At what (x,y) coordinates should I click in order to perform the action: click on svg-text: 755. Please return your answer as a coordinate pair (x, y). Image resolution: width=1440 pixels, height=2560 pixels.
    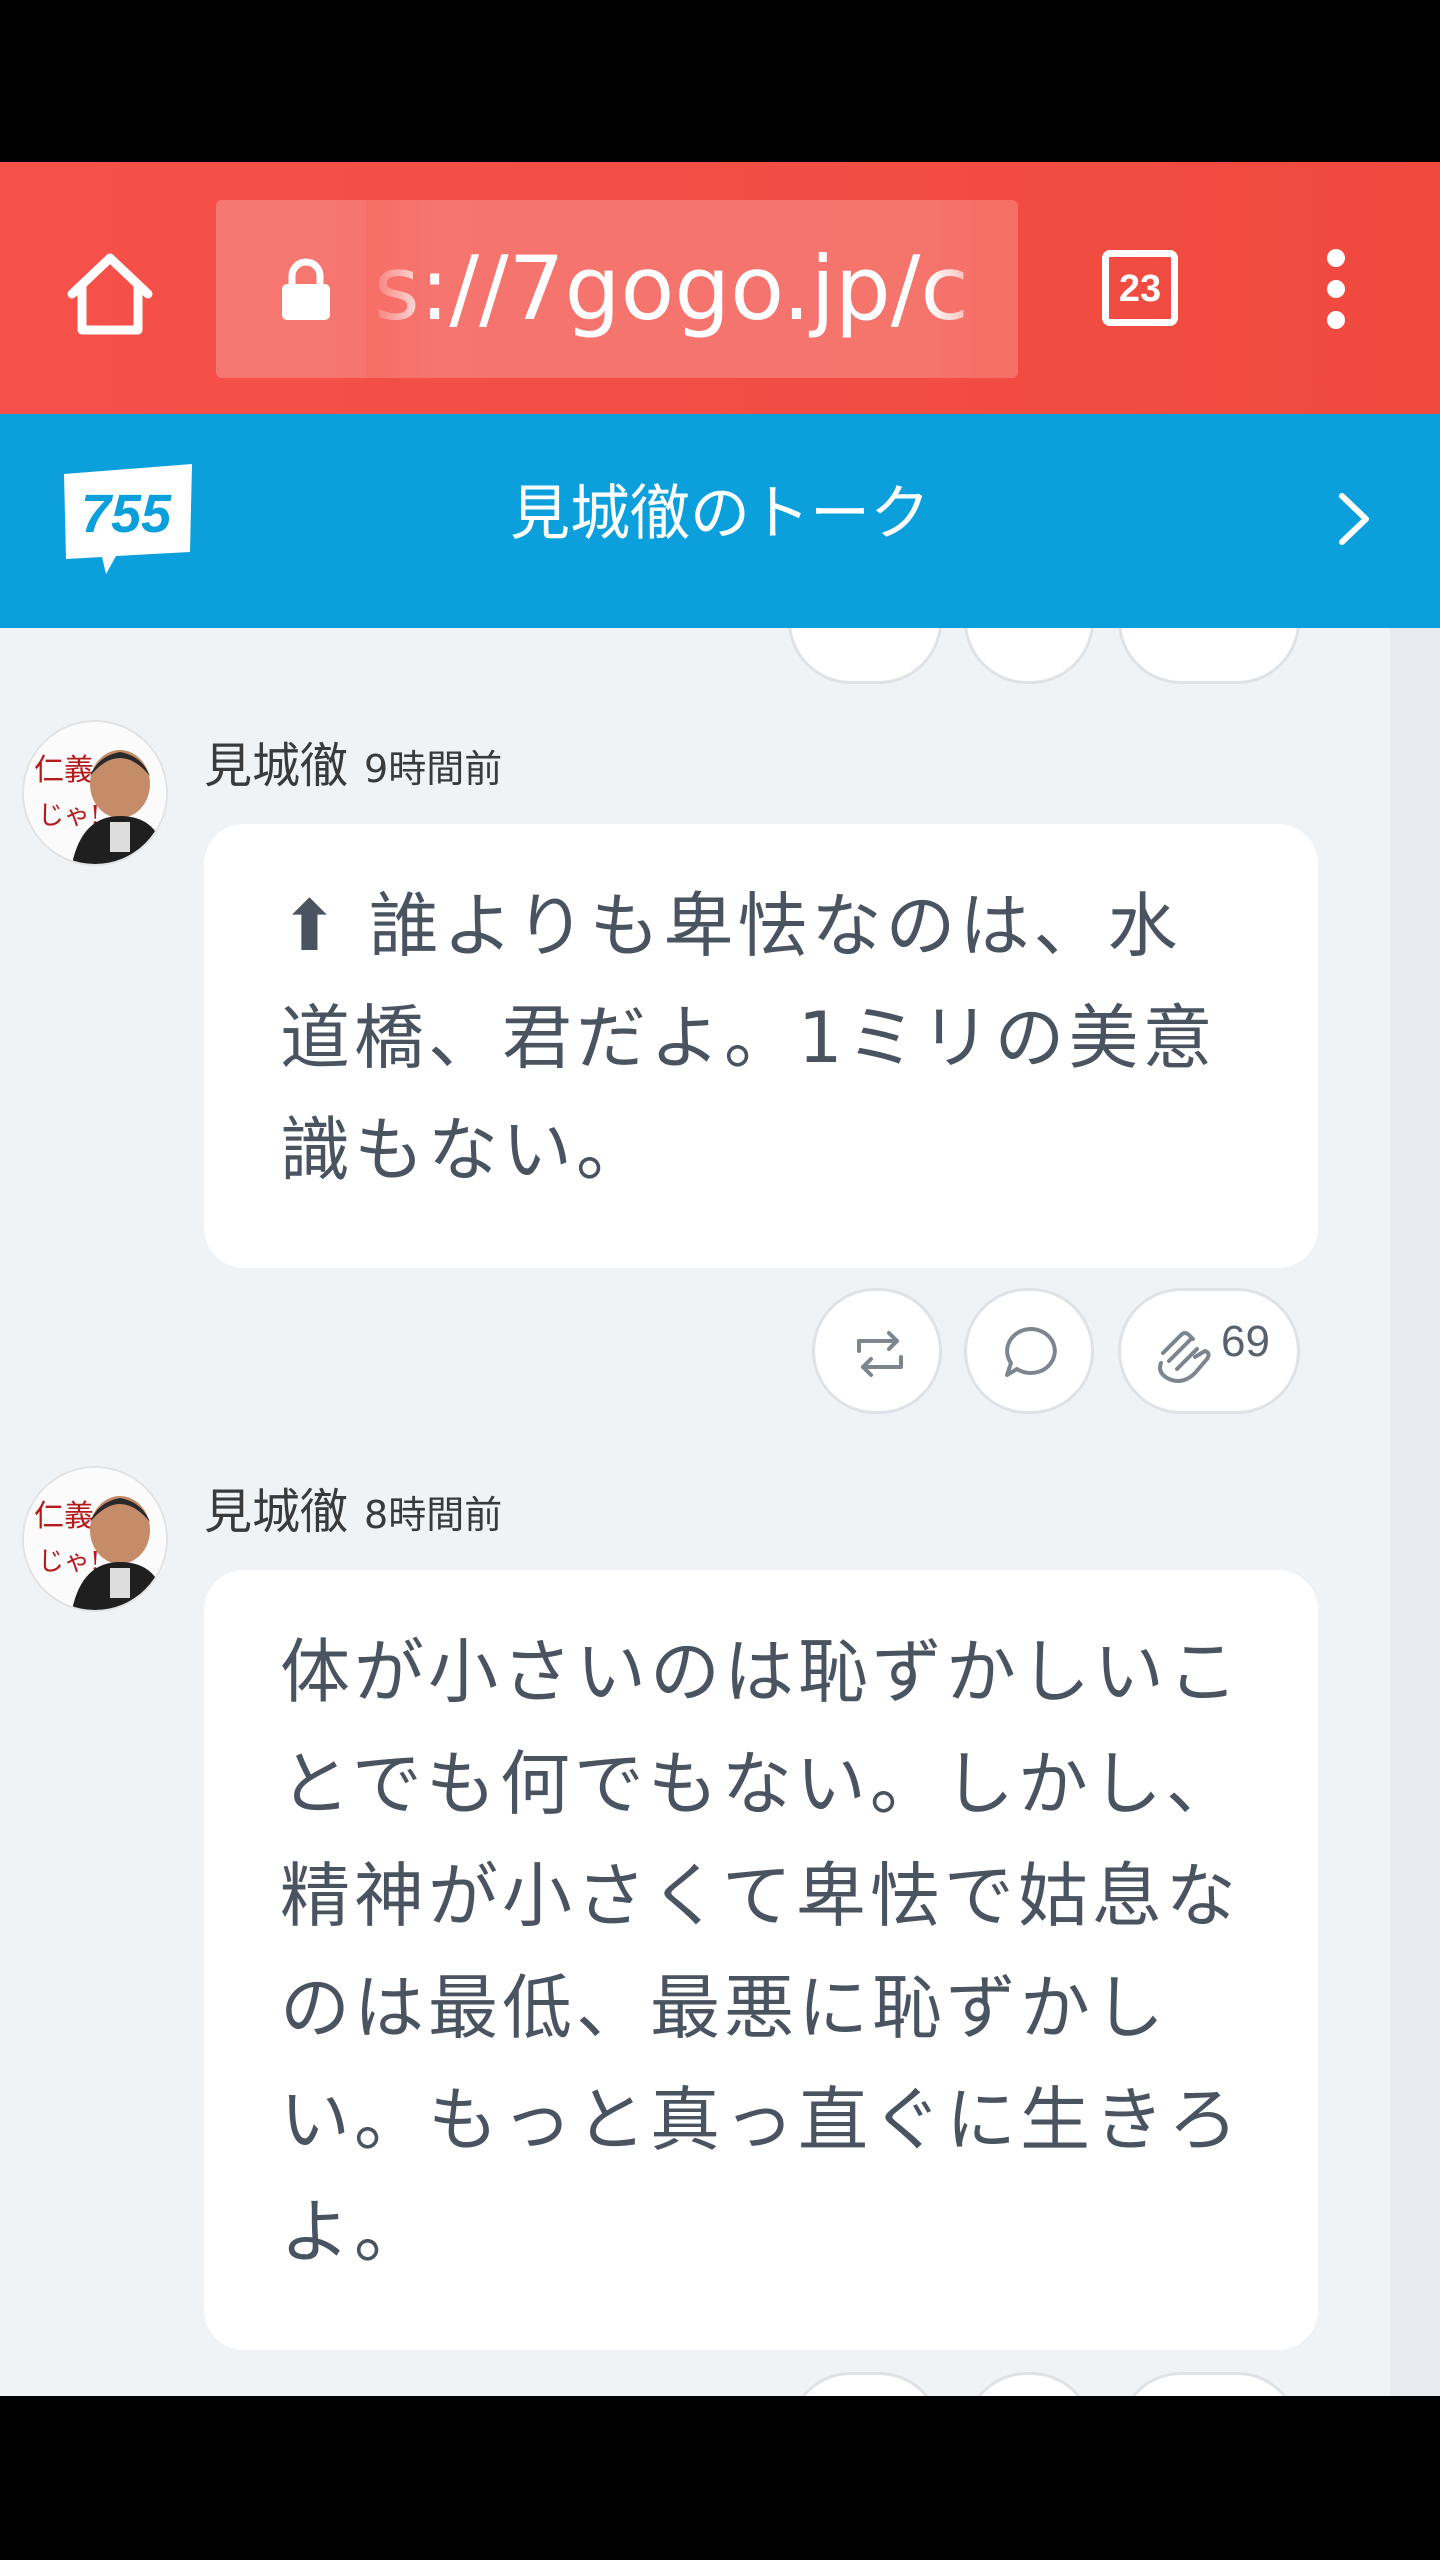
    Looking at the image, I should click on (126, 514).